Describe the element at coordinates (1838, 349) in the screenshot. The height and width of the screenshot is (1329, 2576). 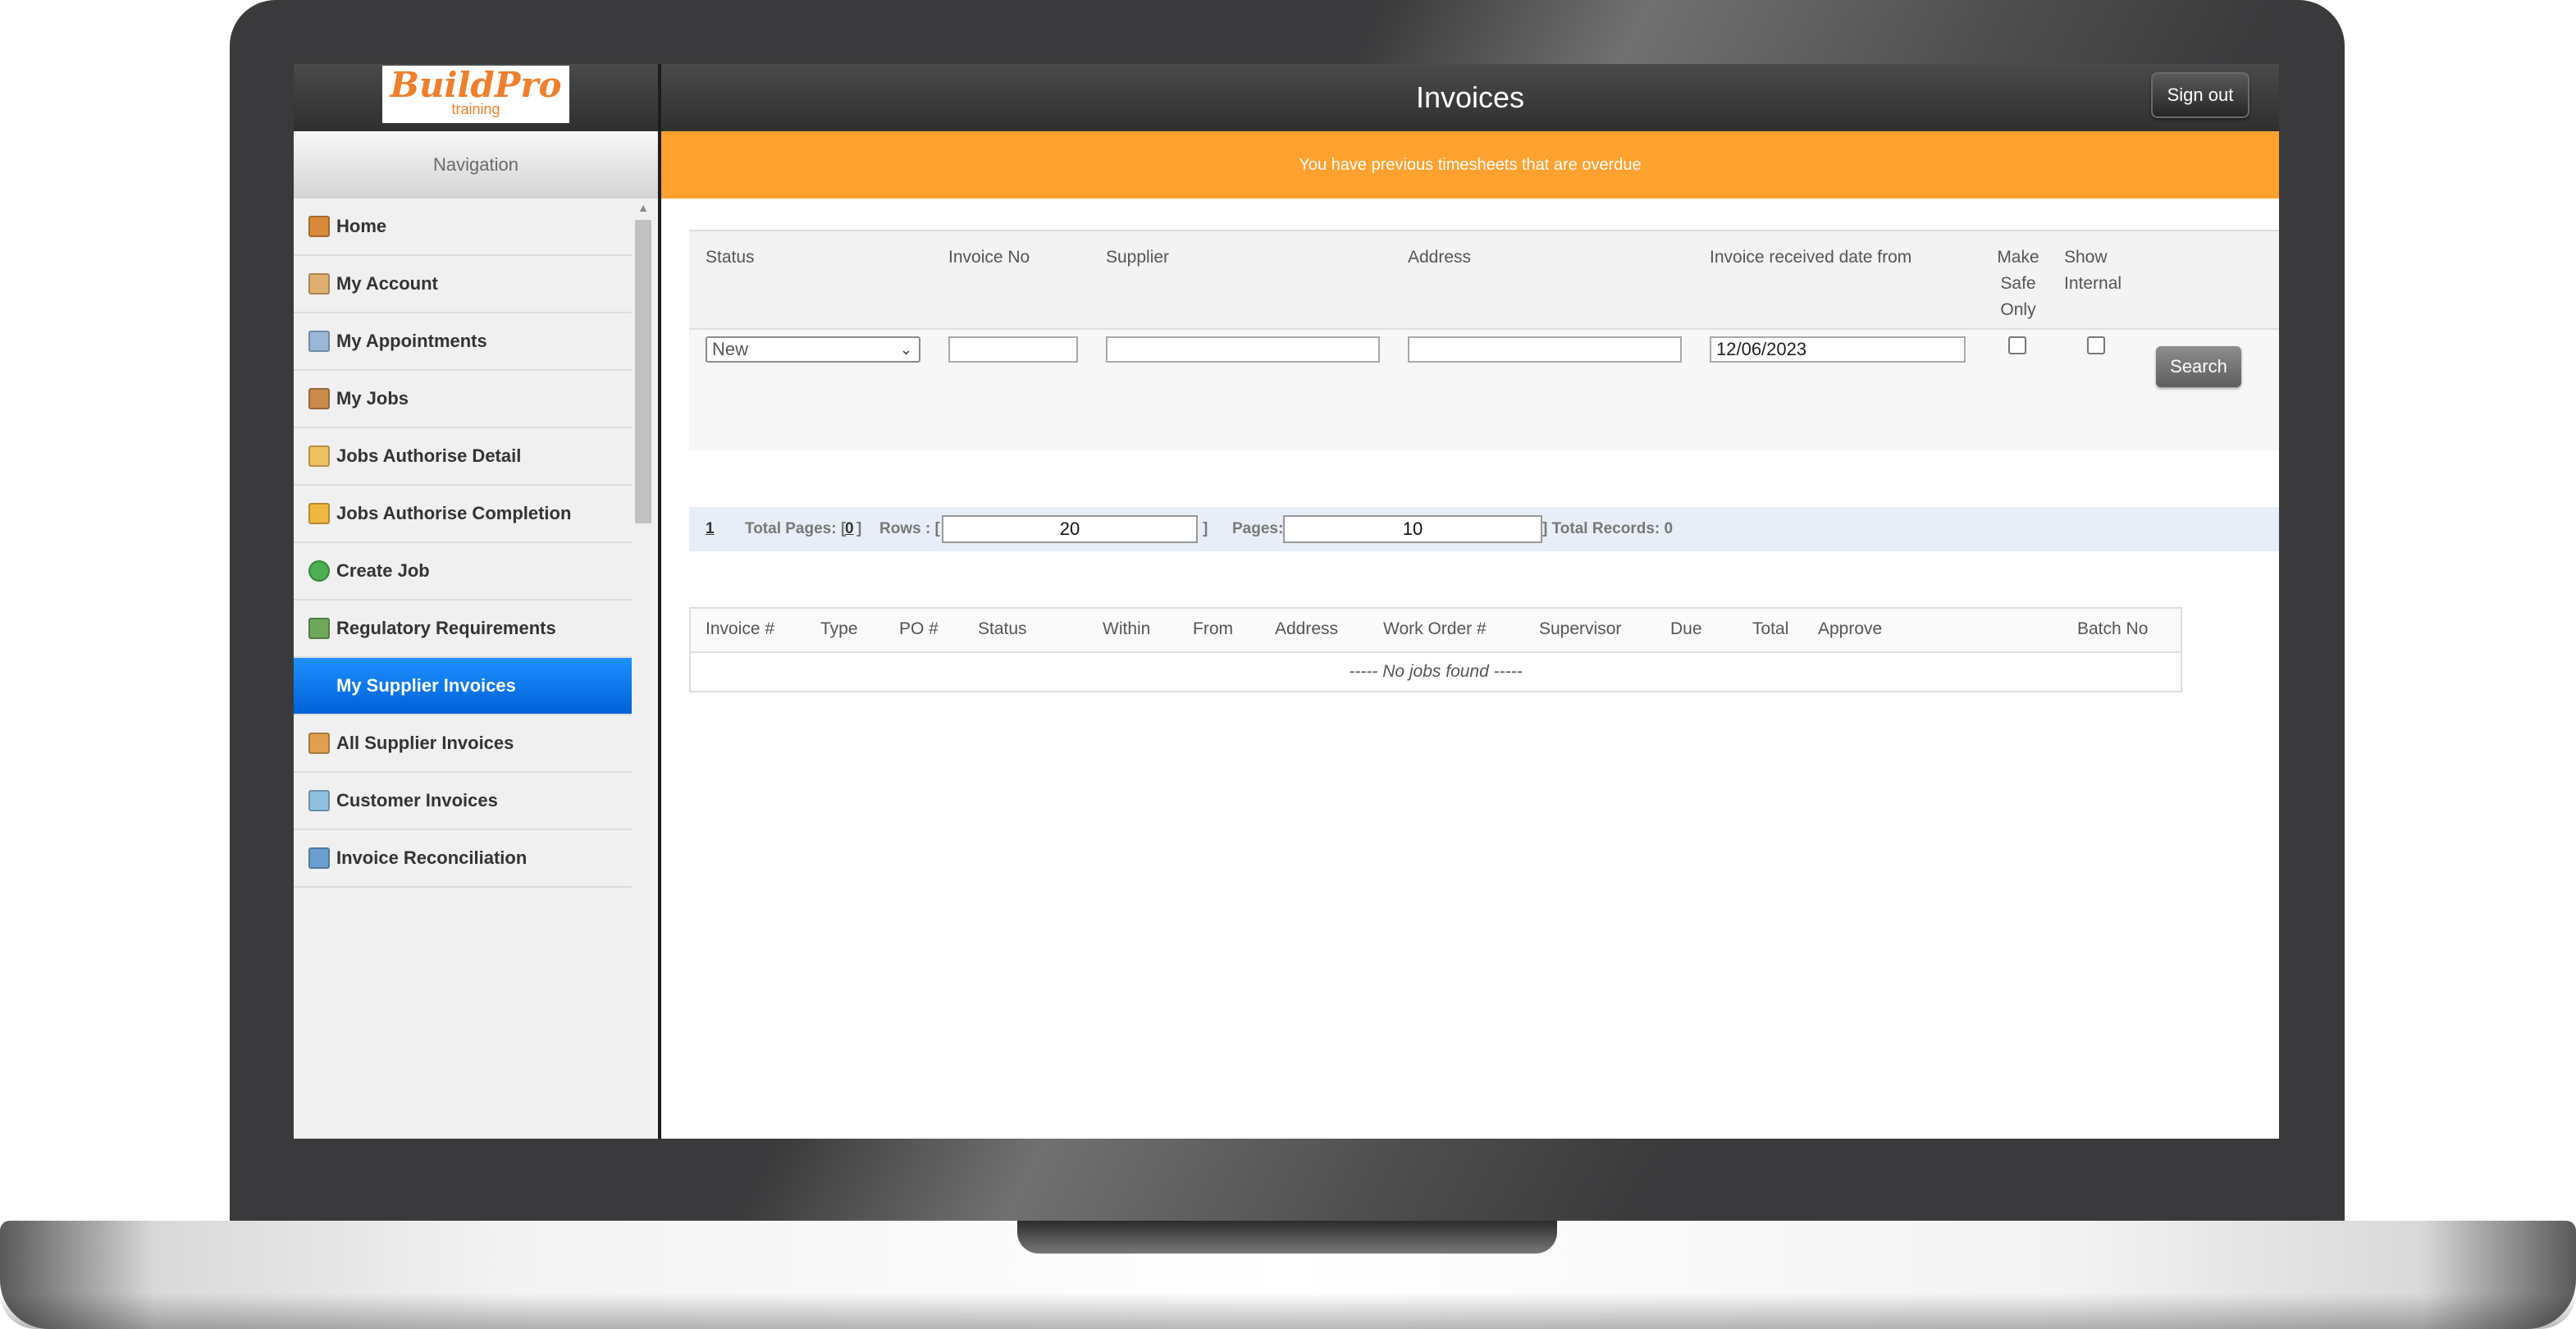
I see `received-date-input: 12/06/2023` at that location.